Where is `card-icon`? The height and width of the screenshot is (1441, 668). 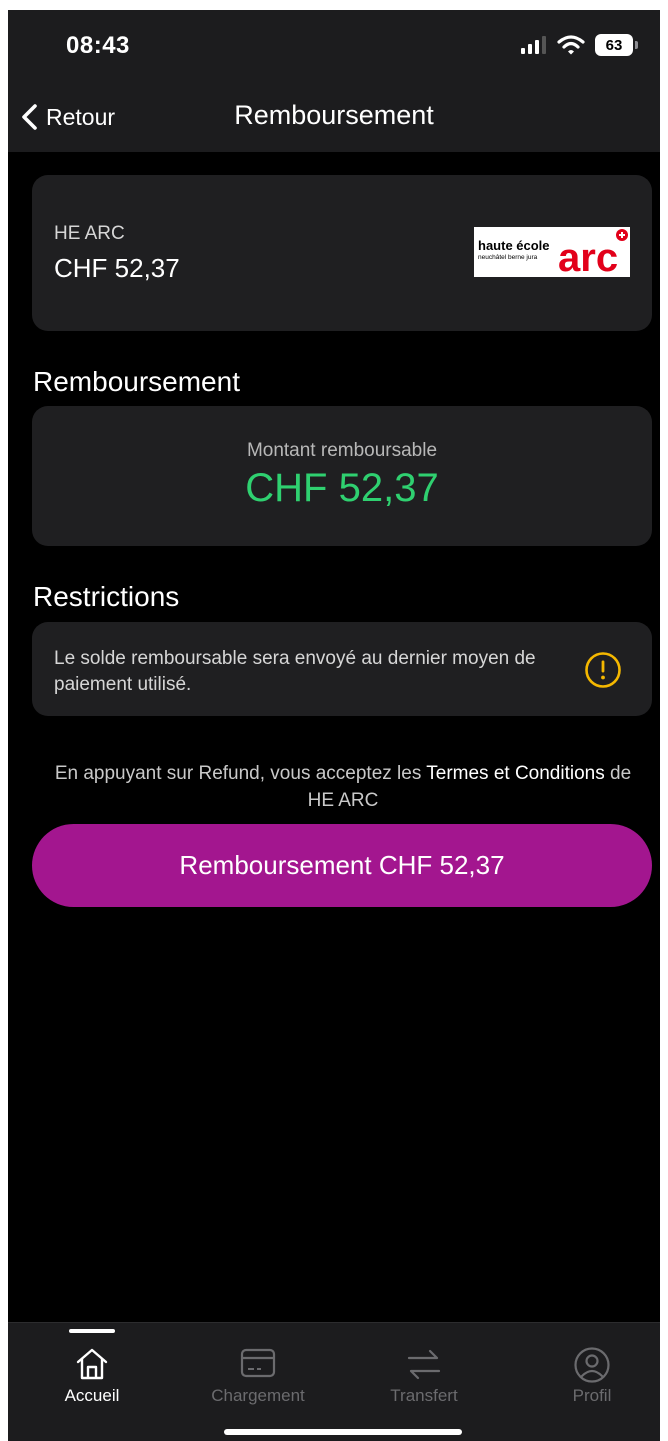 card-icon is located at coordinates (258, 1363).